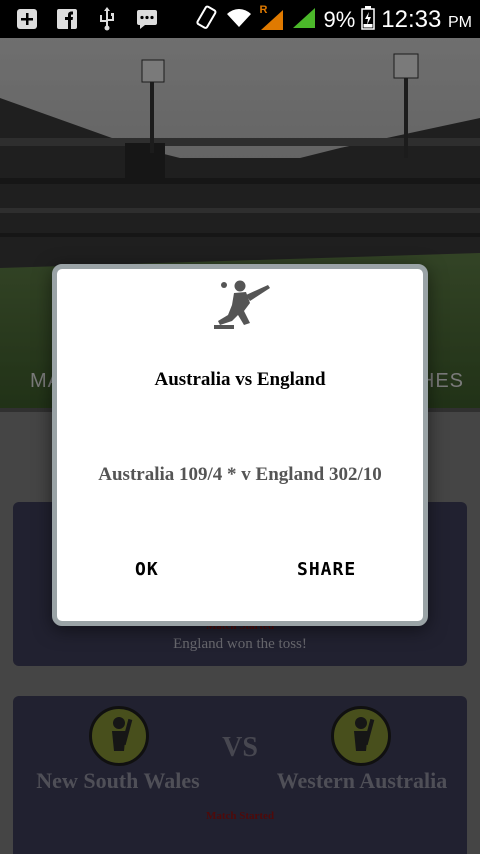 The width and height of the screenshot is (480, 854). I want to click on share-button: SHARE, so click(326, 569).